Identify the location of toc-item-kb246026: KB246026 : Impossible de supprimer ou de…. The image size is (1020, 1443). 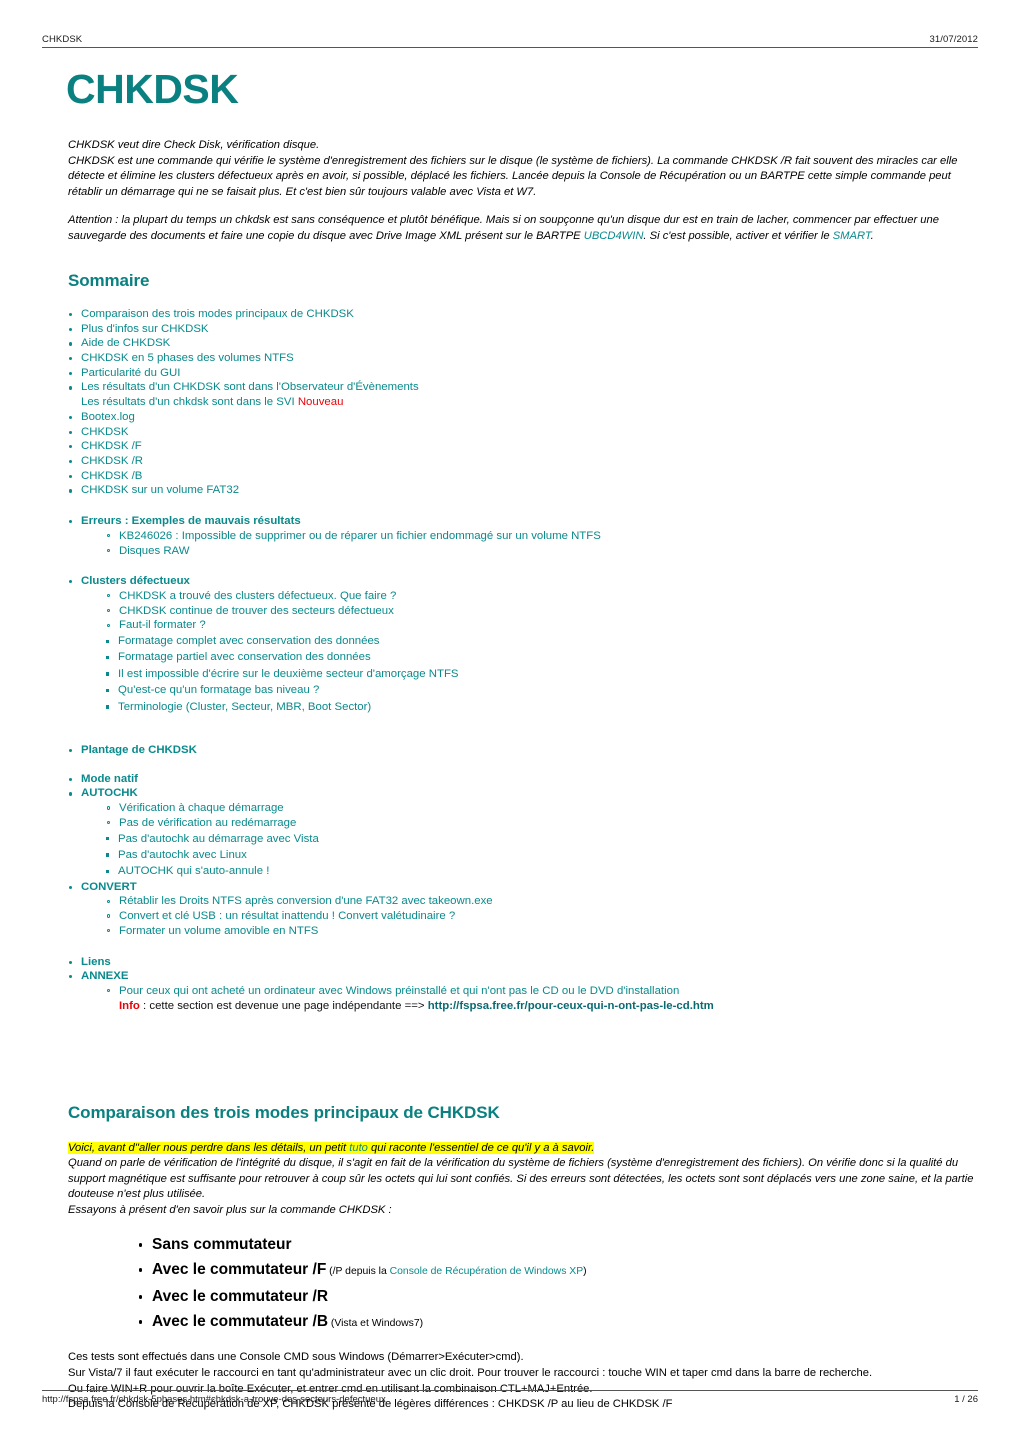
(541, 536).